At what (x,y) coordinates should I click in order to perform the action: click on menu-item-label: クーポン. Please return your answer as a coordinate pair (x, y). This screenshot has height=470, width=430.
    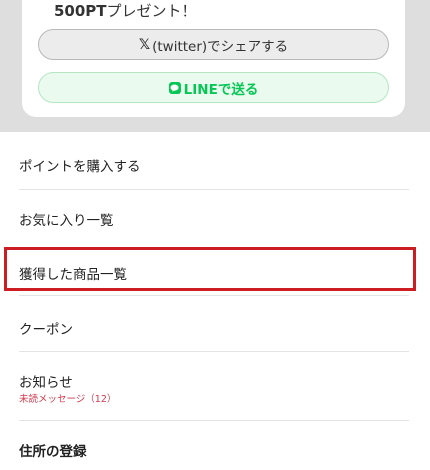
    Looking at the image, I should click on (46, 330).